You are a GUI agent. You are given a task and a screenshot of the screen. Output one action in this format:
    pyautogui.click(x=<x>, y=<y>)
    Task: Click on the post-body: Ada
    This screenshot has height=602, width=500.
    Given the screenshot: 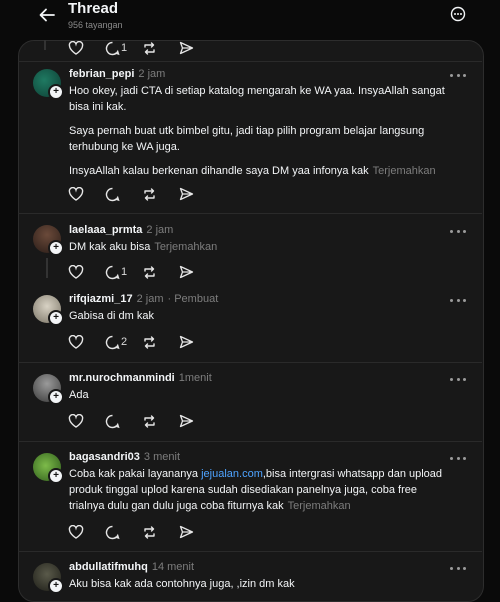 What is the action you would take?
    pyautogui.click(x=259, y=395)
    